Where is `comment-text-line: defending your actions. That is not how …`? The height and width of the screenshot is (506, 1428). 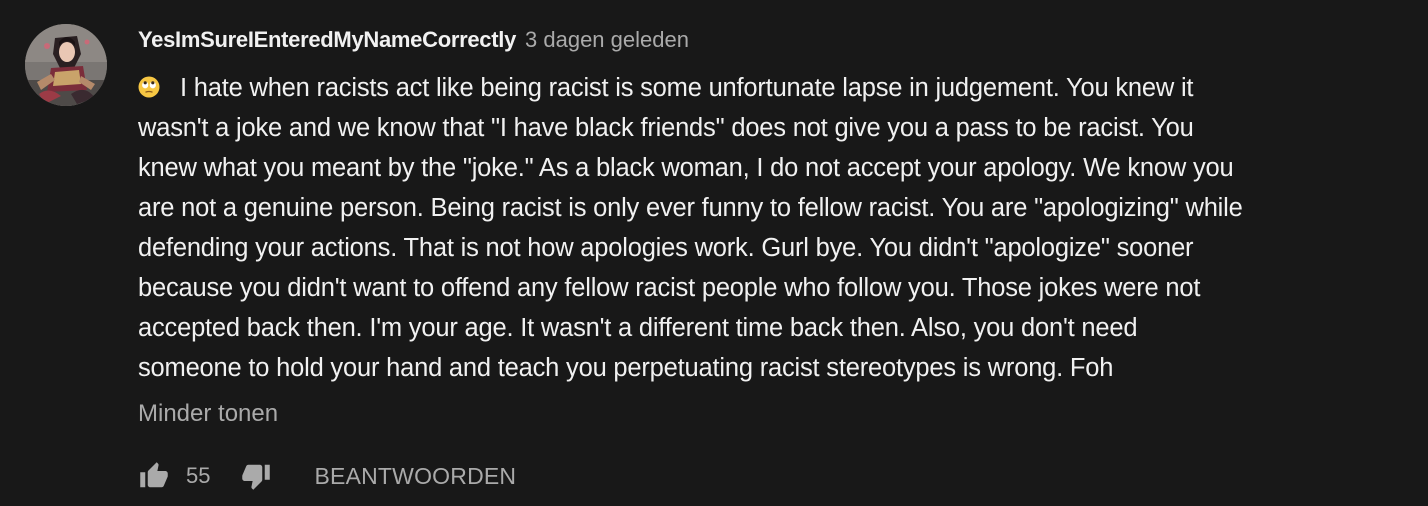
comment-text-line: defending your actions. That is not how … is located at coordinates (666, 248).